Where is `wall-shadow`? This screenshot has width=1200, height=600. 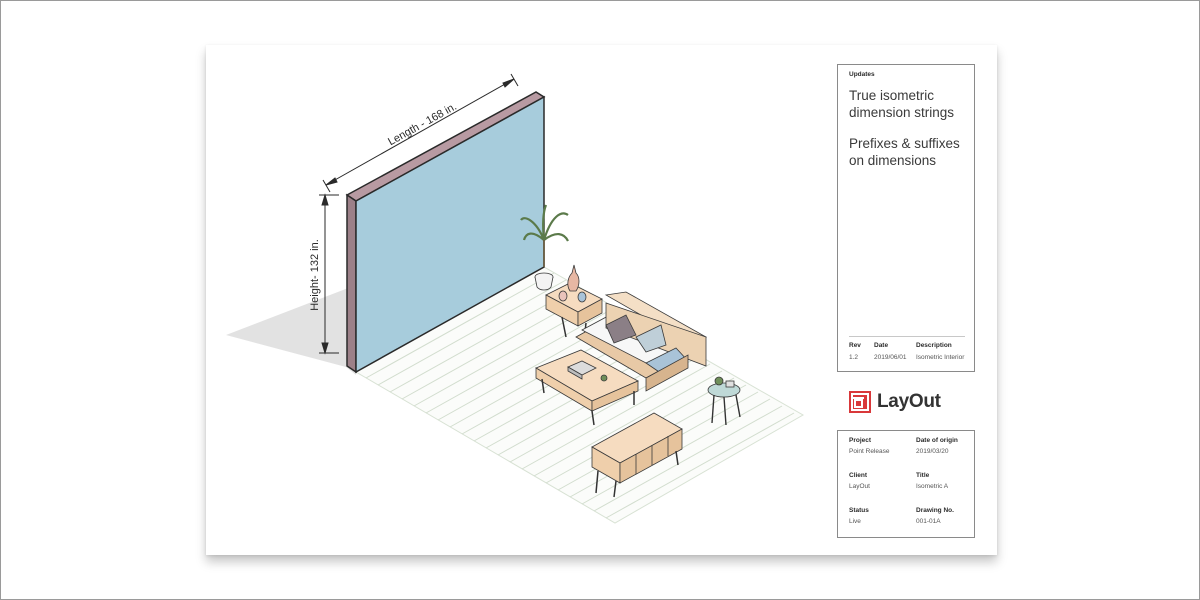 wall-shadow is located at coordinates (291, 330).